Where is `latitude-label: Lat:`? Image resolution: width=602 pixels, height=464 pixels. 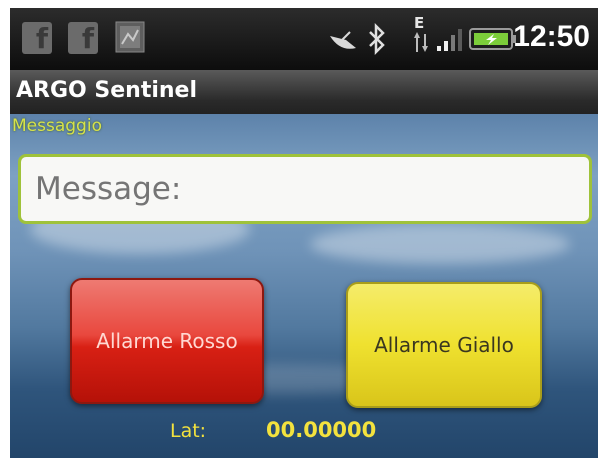 latitude-label: Lat: is located at coordinates (188, 431).